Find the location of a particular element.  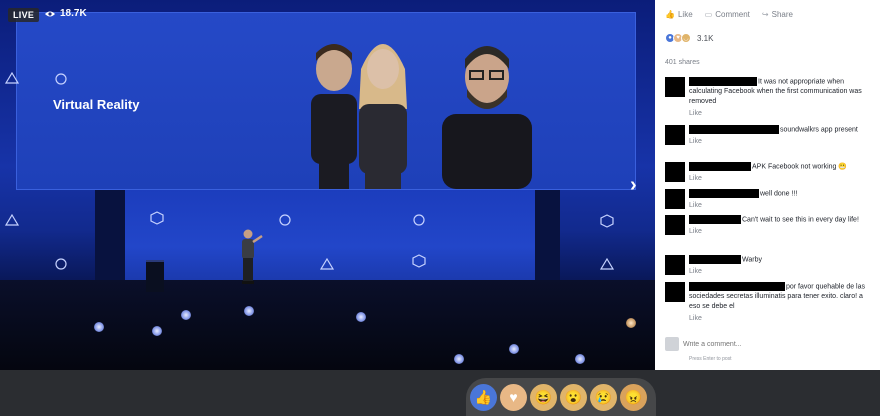

slide-title: Virtual Reality is located at coordinates (96, 104).